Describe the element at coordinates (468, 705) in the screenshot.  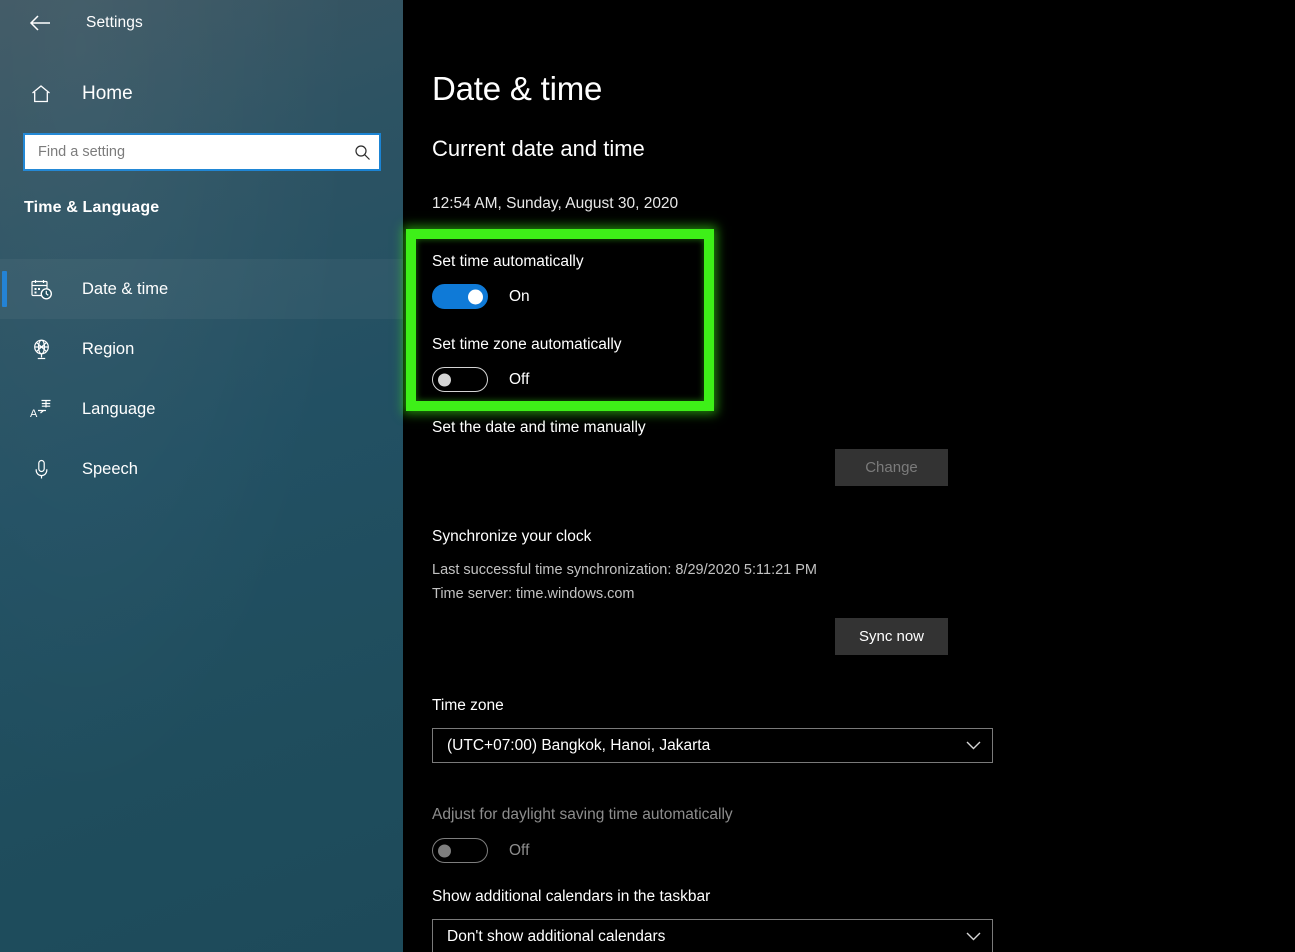
I see `time-zone-label: Time zone` at that location.